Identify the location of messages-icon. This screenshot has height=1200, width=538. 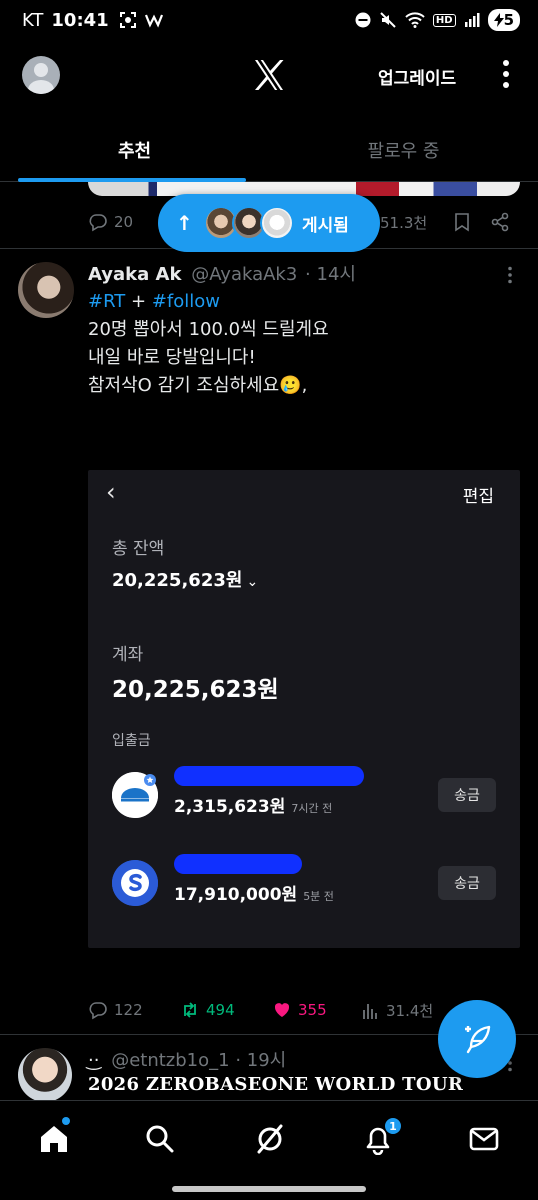
(484, 1139).